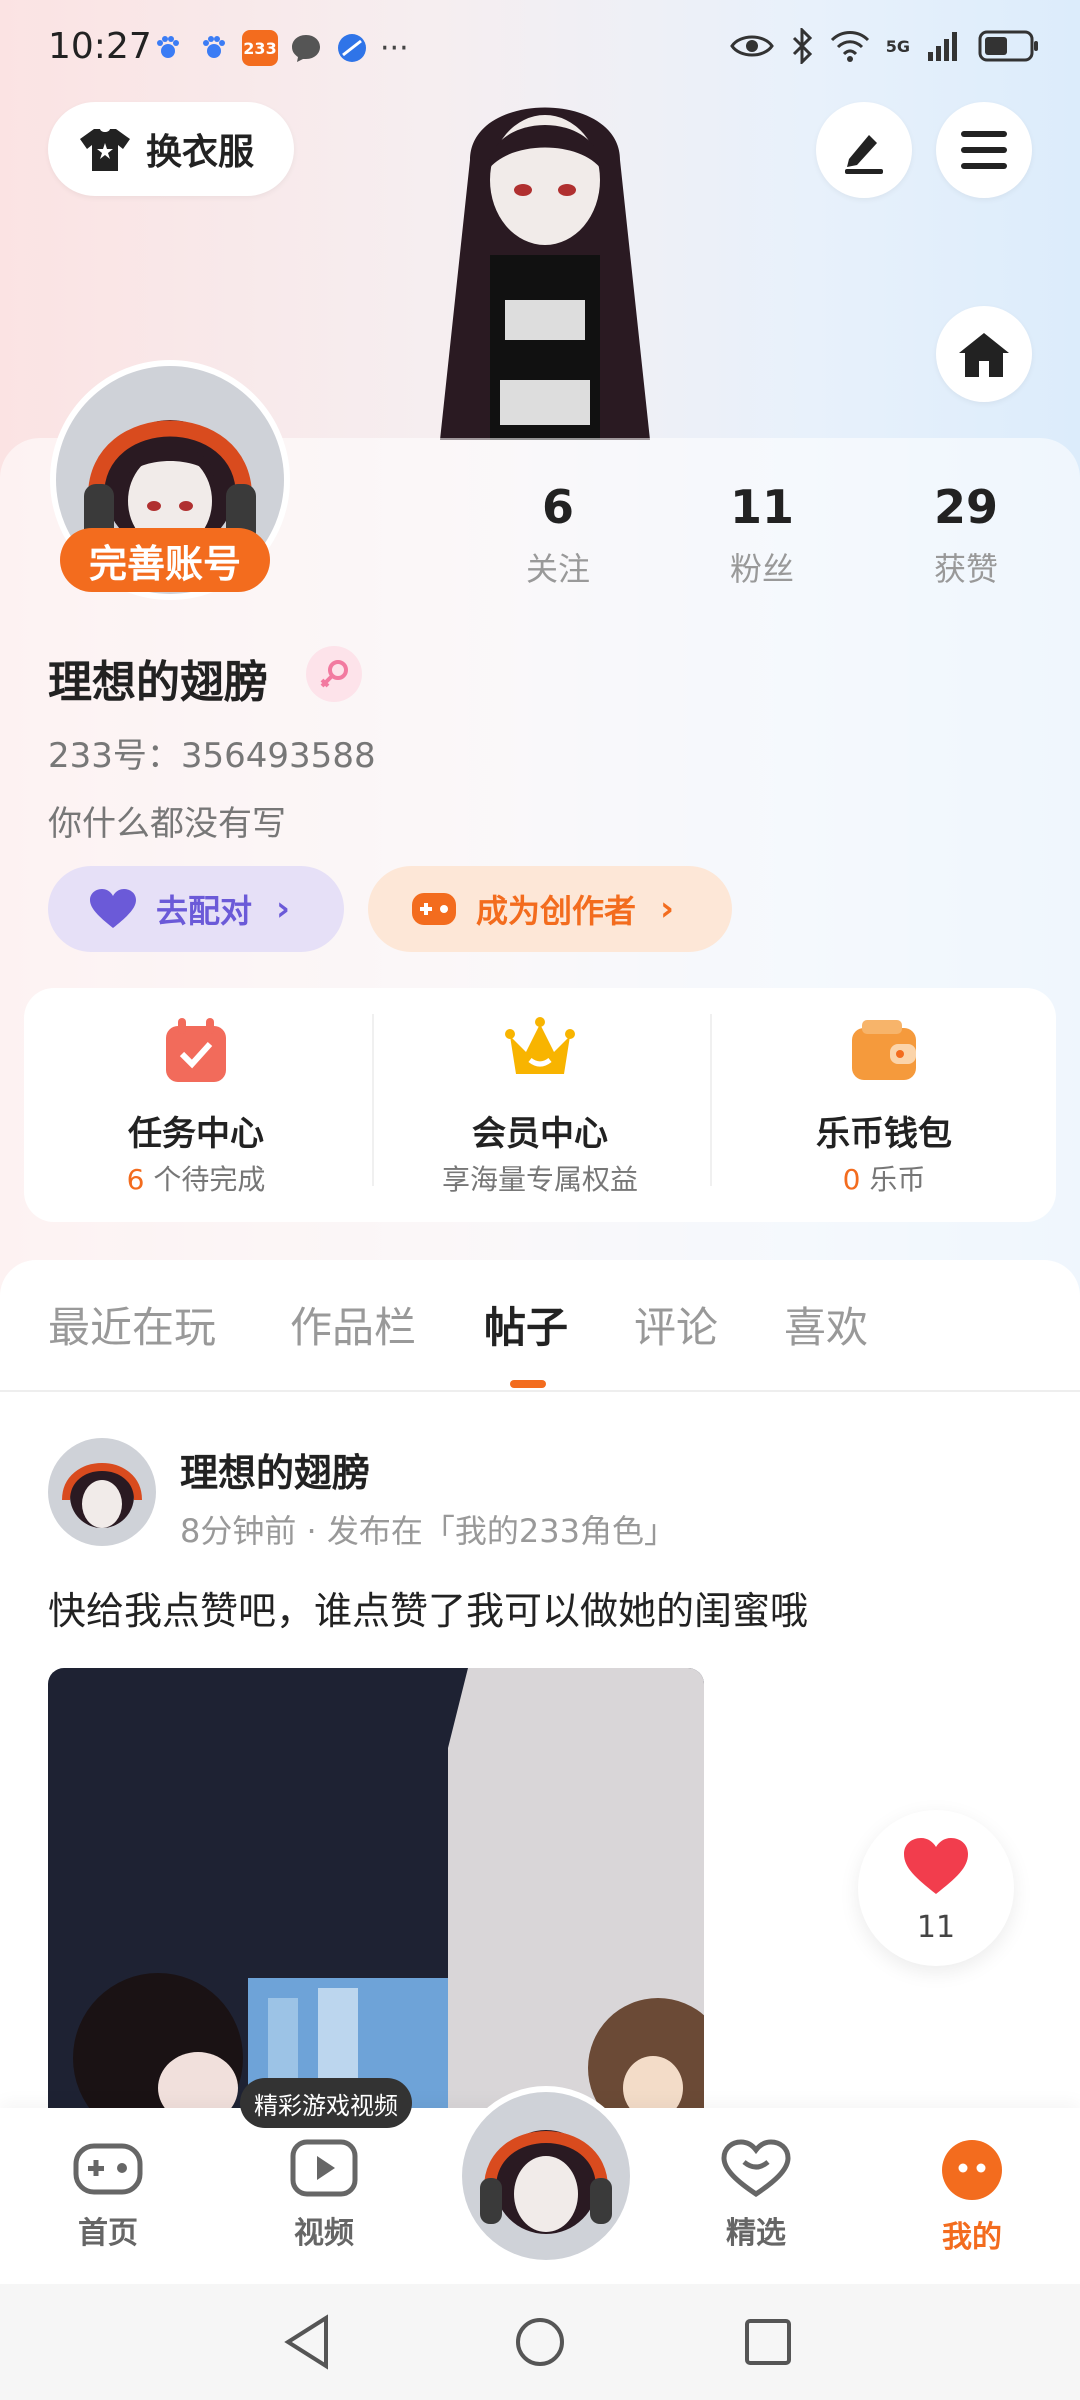 This screenshot has width=1080, height=2400. I want to click on stat-likes-count: 29, so click(965, 507).